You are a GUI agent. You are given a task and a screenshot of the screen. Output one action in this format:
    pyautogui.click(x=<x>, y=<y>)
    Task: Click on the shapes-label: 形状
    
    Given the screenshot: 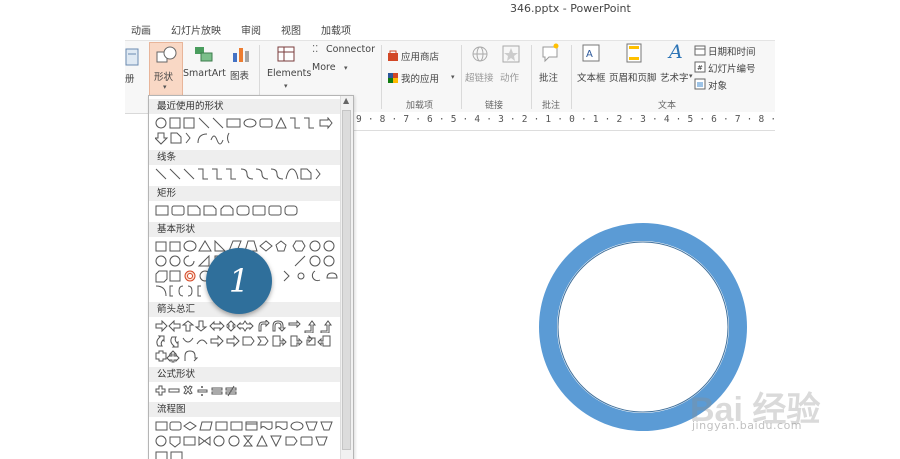 What is the action you would take?
    pyautogui.click(x=164, y=77)
    